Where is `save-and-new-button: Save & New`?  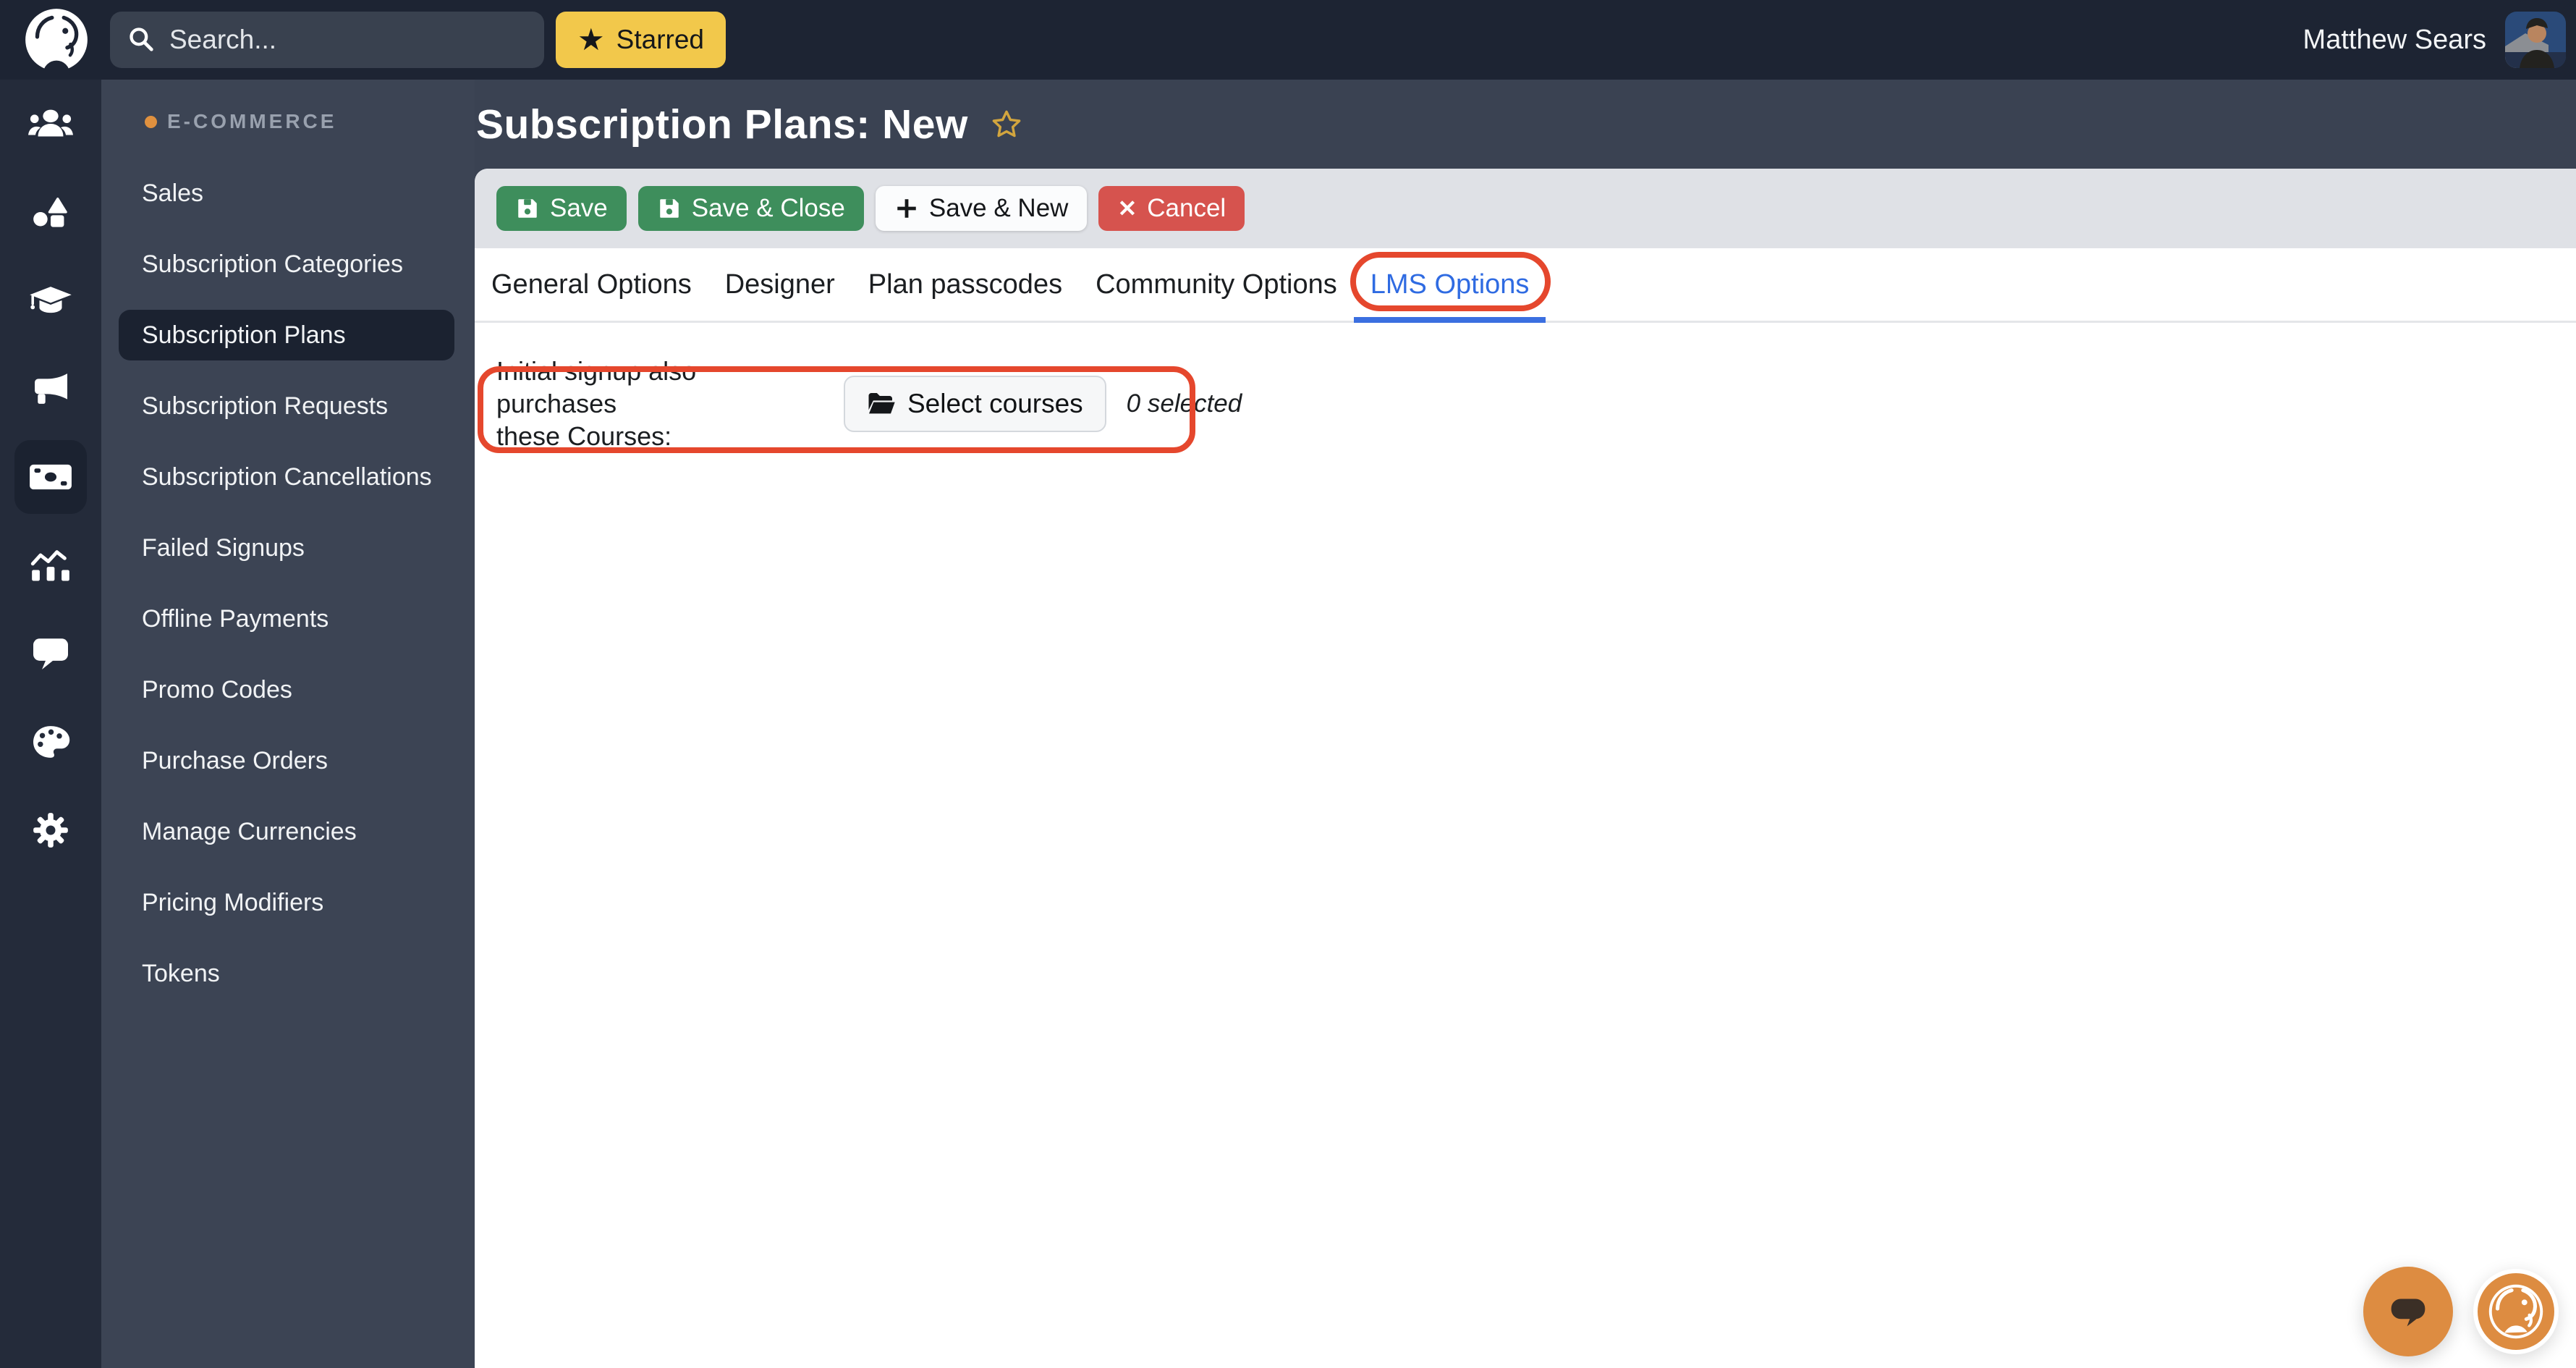
save-and-new-button: Save & New is located at coordinates (981, 208).